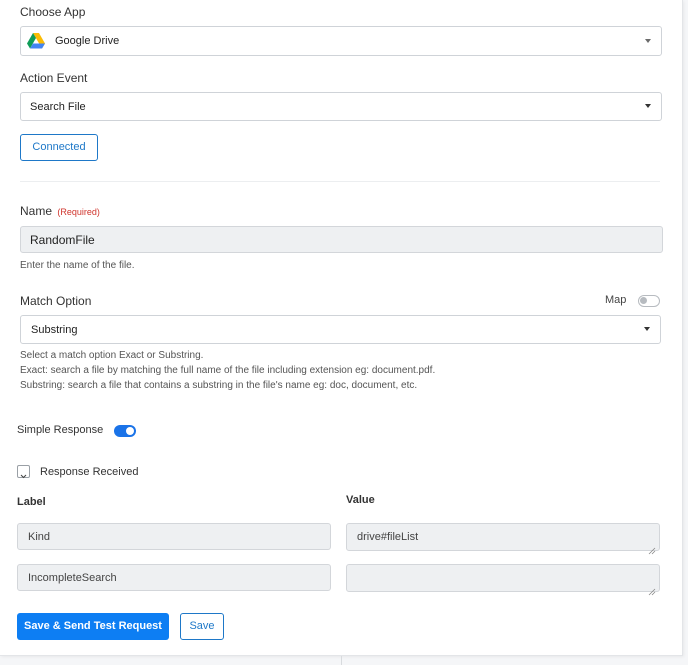 Image resolution: width=688 pixels, height=665 pixels. What do you see at coordinates (36, 41) in the screenshot?
I see `google-drive-icon` at bounding box center [36, 41].